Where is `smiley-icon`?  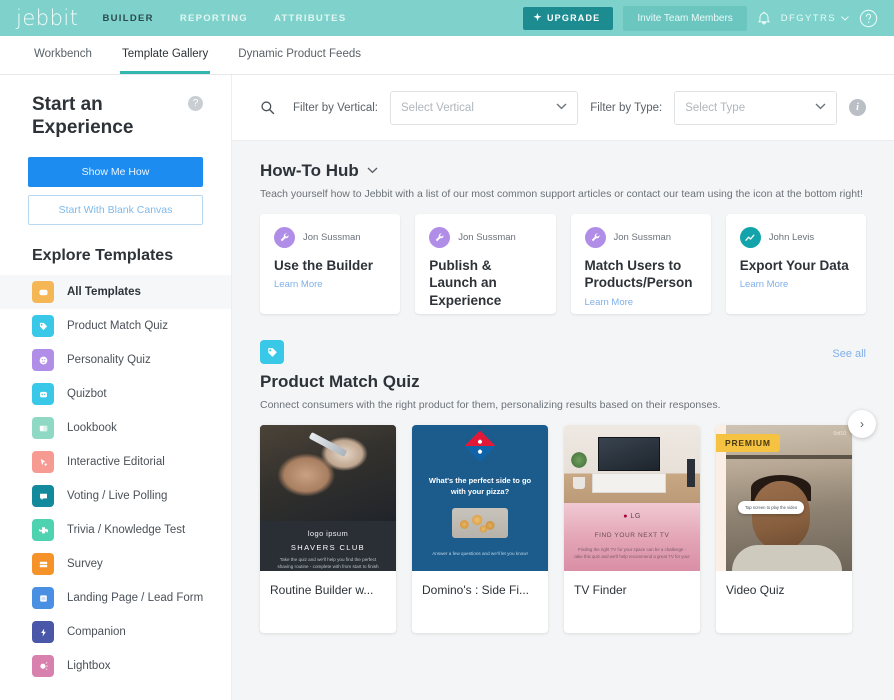 smiley-icon is located at coordinates (43, 360).